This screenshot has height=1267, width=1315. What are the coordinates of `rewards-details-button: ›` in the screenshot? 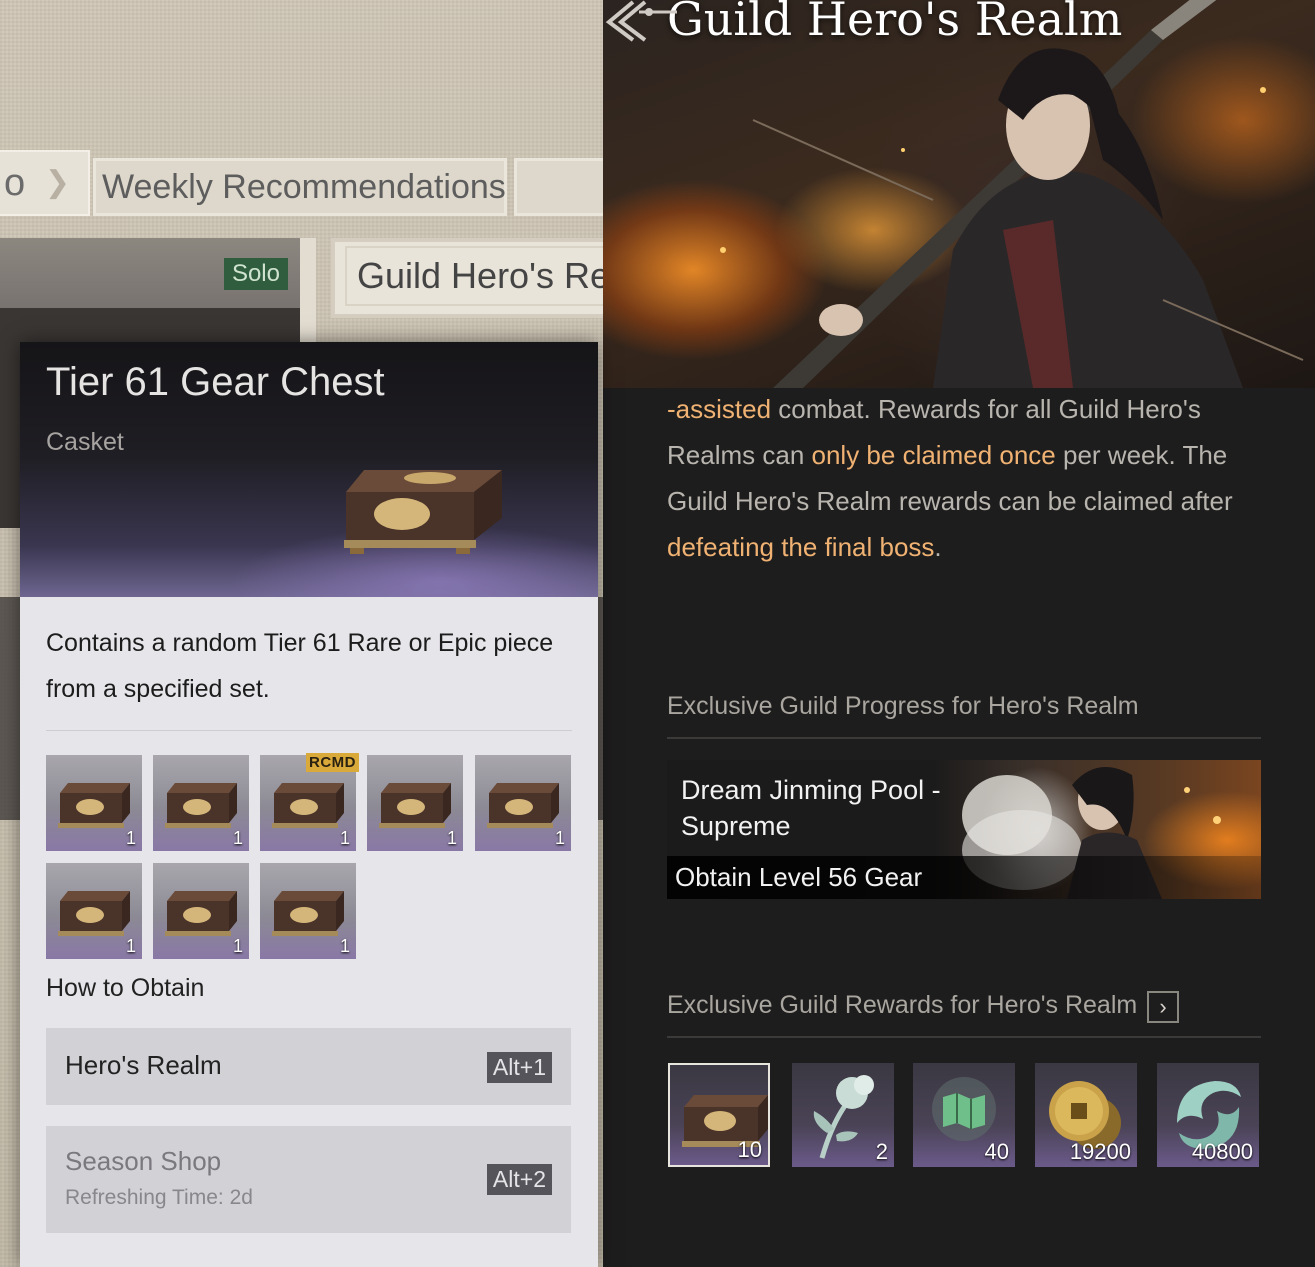 It's located at (1163, 1007).